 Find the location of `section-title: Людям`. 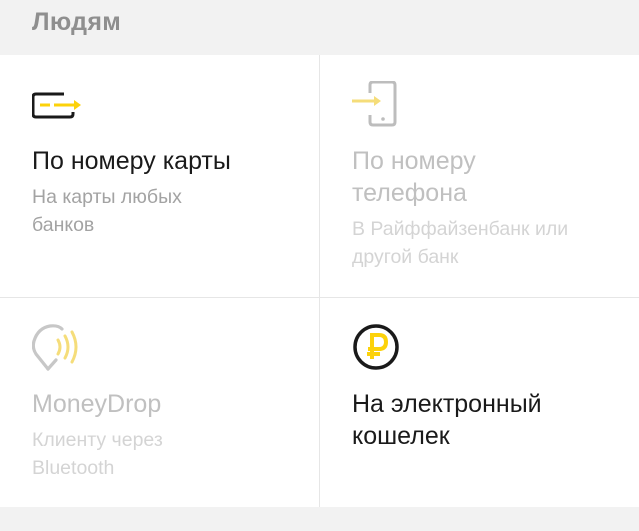

section-title: Людям is located at coordinates (77, 22).